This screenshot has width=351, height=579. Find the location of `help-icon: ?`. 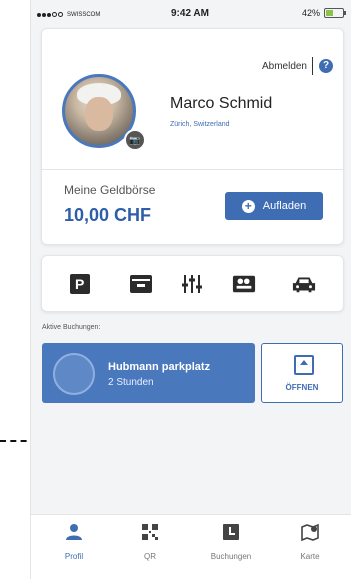

help-icon: ? is located at coordinates (326, 66).